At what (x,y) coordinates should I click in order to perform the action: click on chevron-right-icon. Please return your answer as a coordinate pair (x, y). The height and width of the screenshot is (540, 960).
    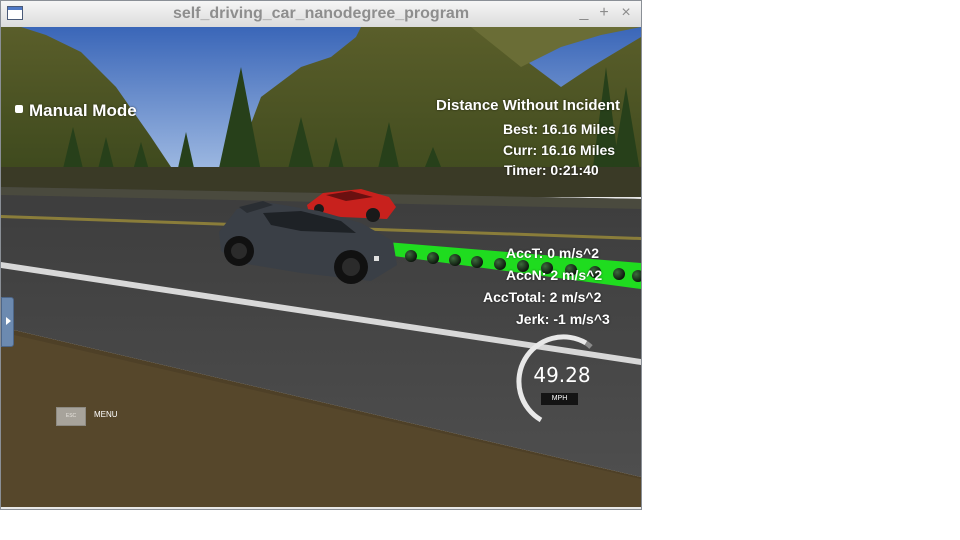
    Looking at the image, I should click on (8, 321).